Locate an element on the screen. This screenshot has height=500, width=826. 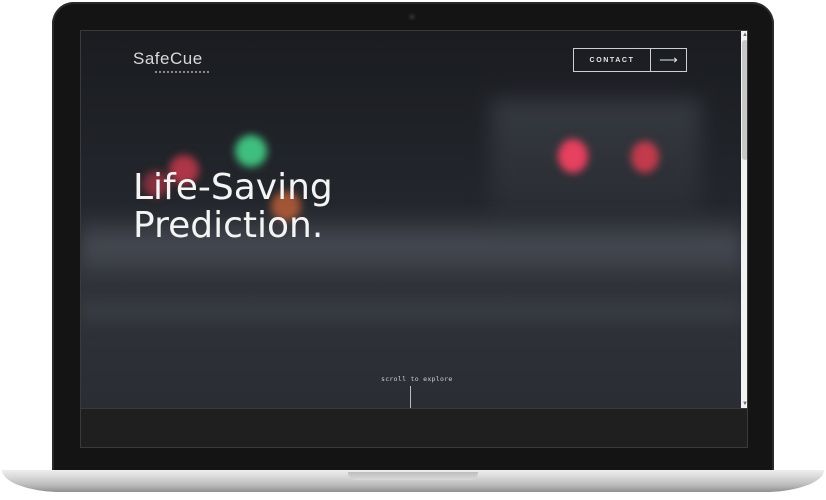
safecue-logo: SafeCue is located at coordinates (168, 59).